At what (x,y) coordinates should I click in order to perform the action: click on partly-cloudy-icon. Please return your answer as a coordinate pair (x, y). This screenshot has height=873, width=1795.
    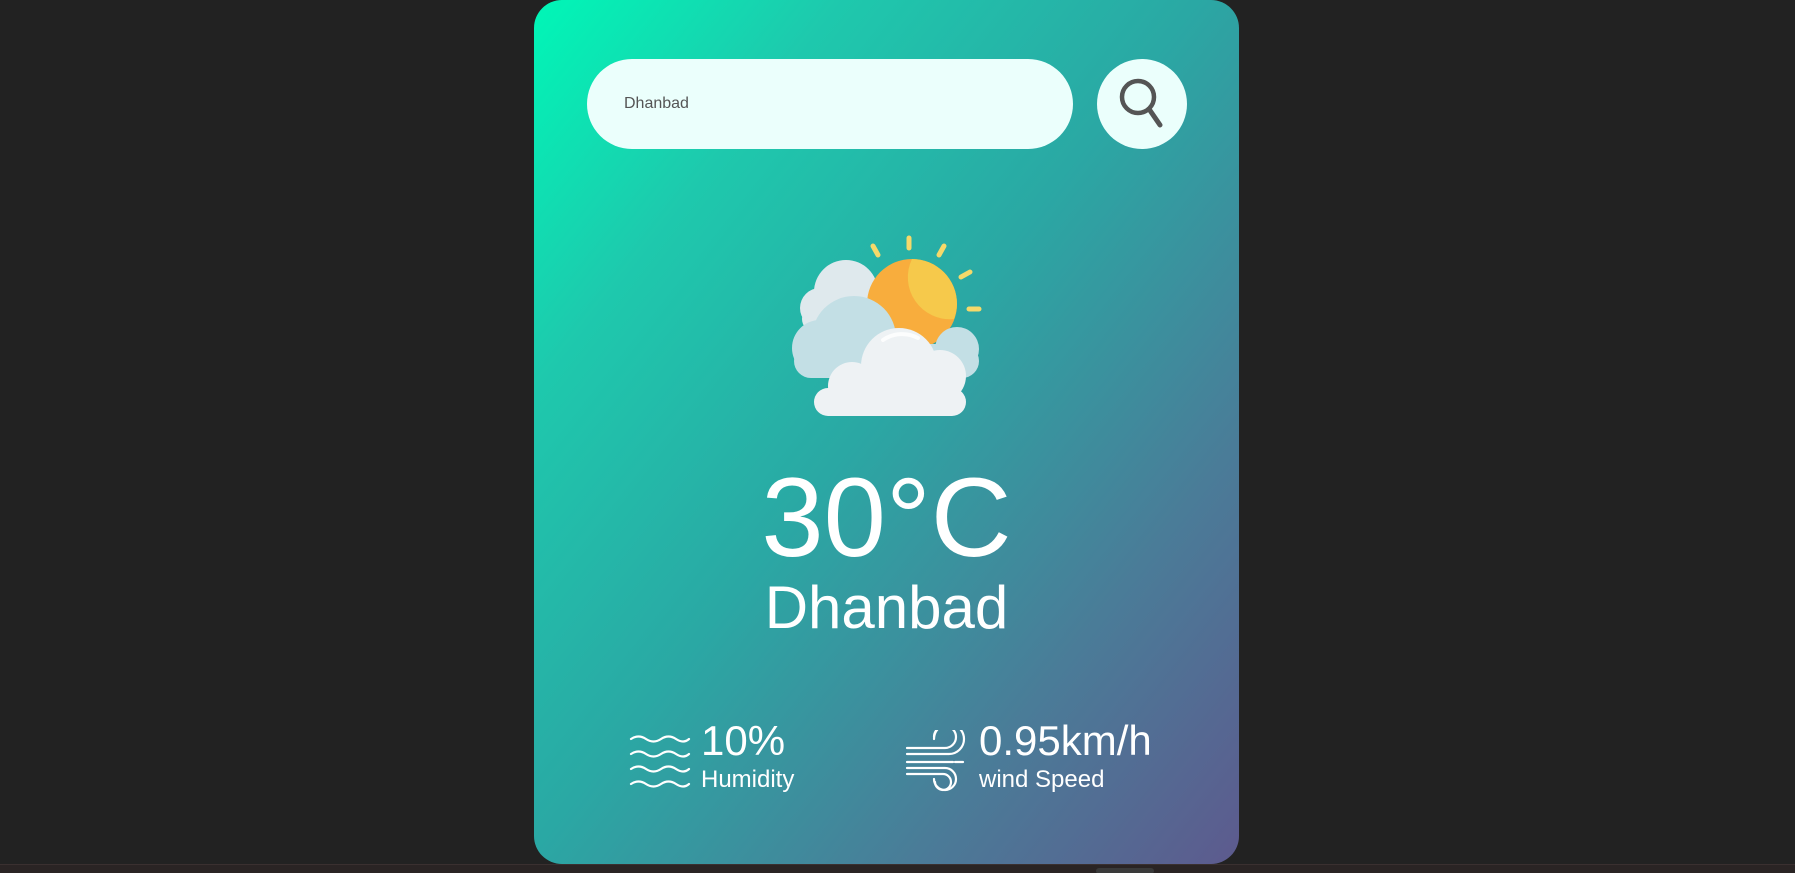
    Looking at the image, I should click on (887, 325).